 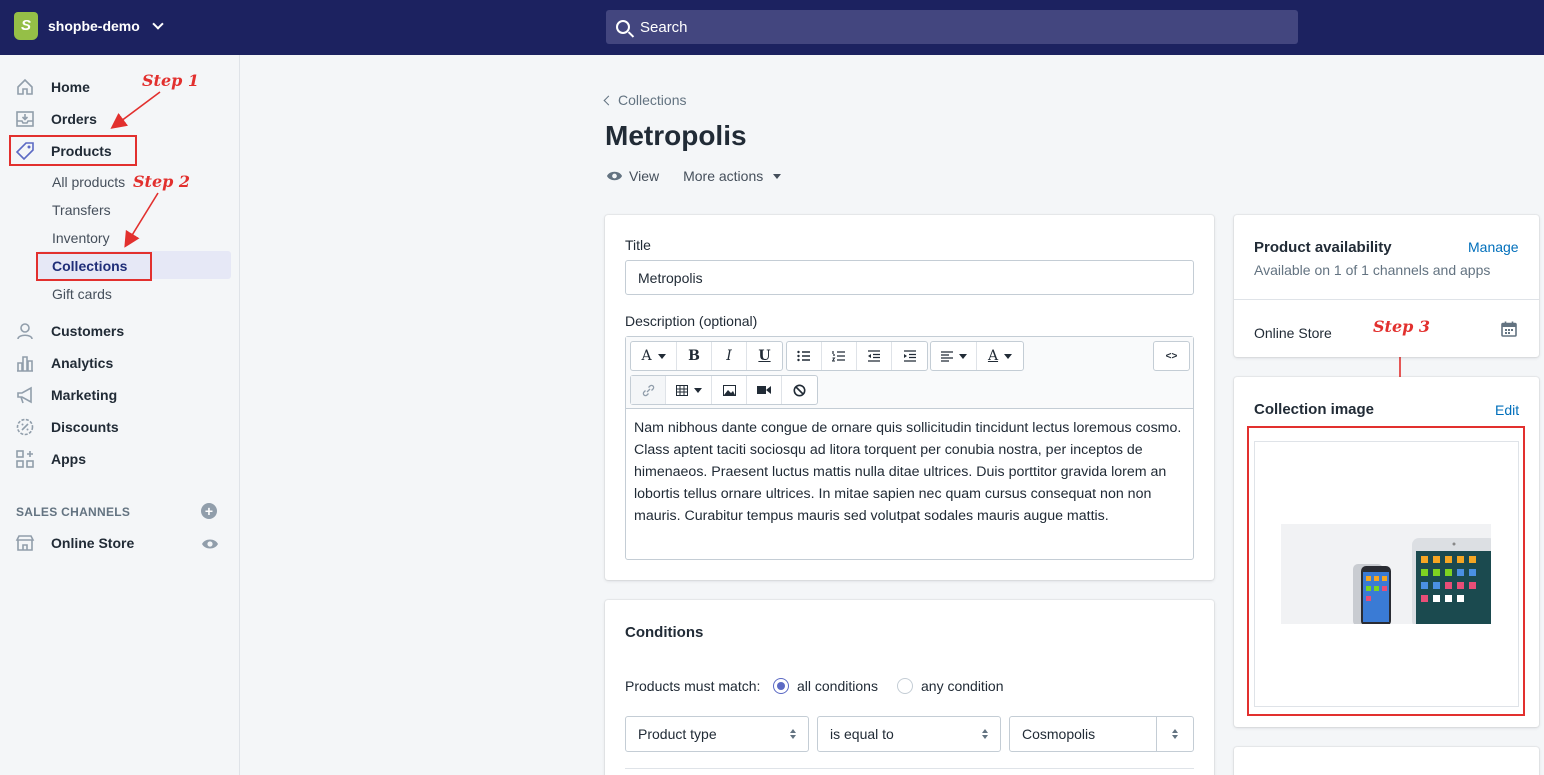 What do you see at coordinates (676, 135) in the screenshot?
I see `page-title: Metropolis` at bounding box center [676, 135].